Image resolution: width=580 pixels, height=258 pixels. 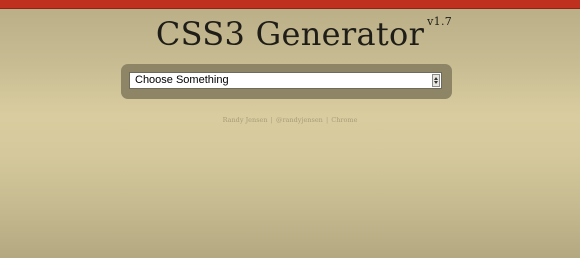 I want to click on select-arrow-icon, so click(x=436, y=80).